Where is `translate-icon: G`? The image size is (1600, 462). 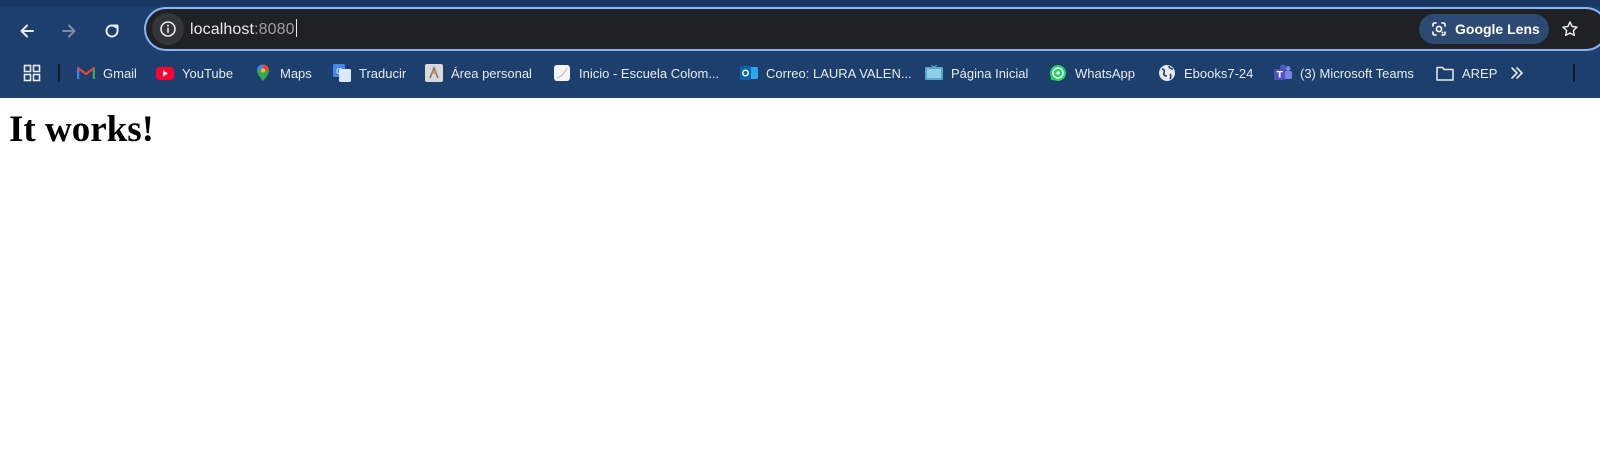 translate-icon: G is located at coordinates (342, 73).